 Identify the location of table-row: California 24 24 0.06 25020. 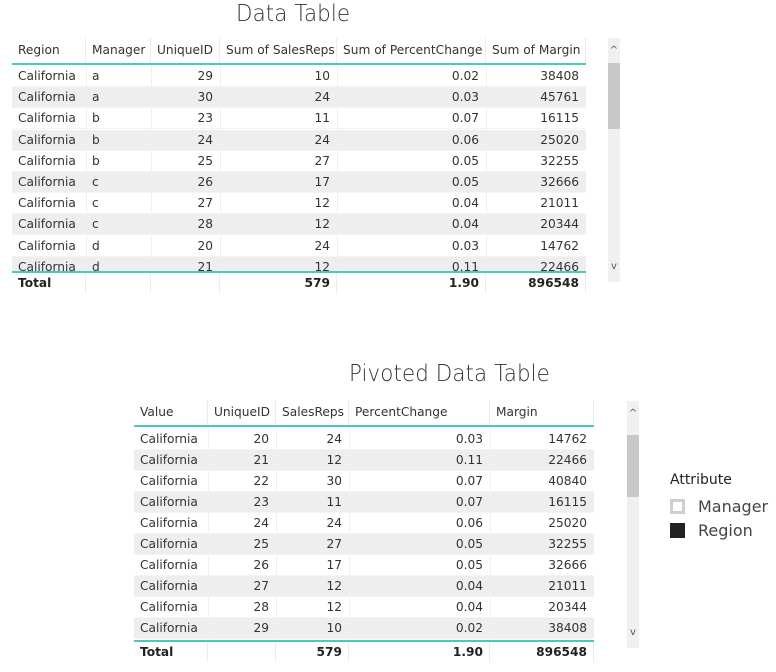
(364, 524).